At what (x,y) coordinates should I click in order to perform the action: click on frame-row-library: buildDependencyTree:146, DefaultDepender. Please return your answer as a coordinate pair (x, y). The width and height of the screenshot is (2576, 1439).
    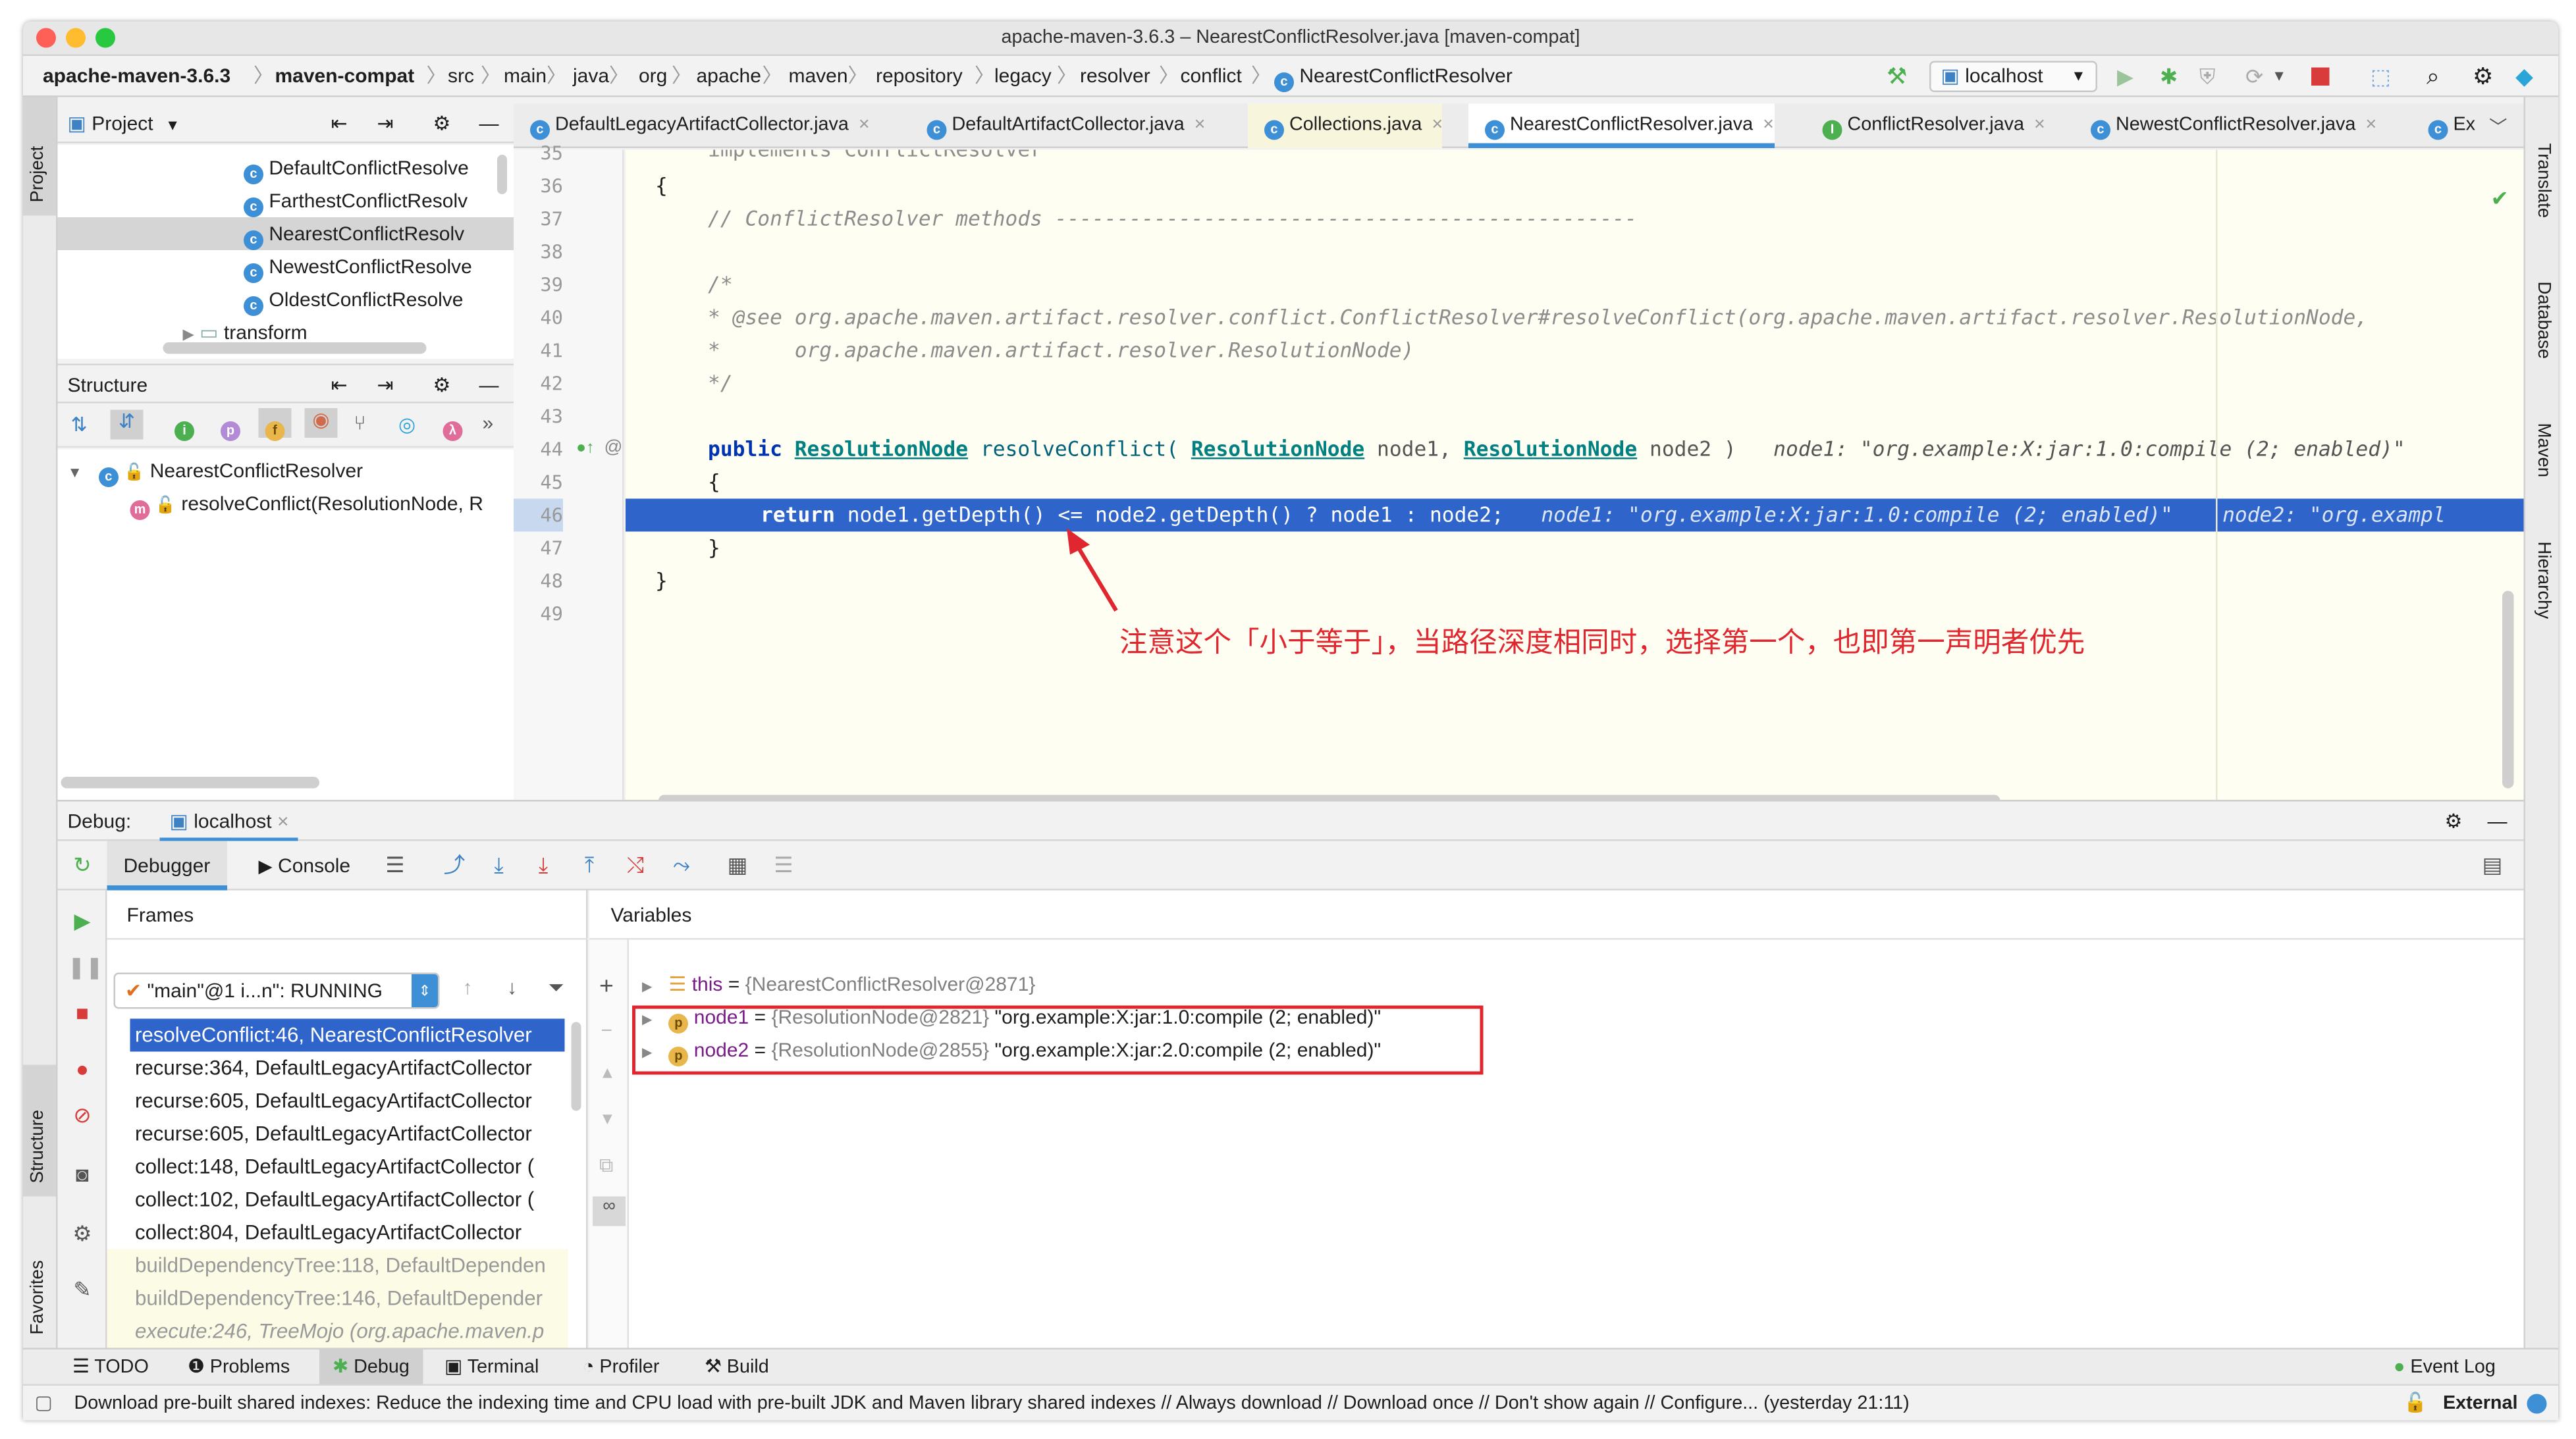
    Looking at the image, I should click on (338, 1298).